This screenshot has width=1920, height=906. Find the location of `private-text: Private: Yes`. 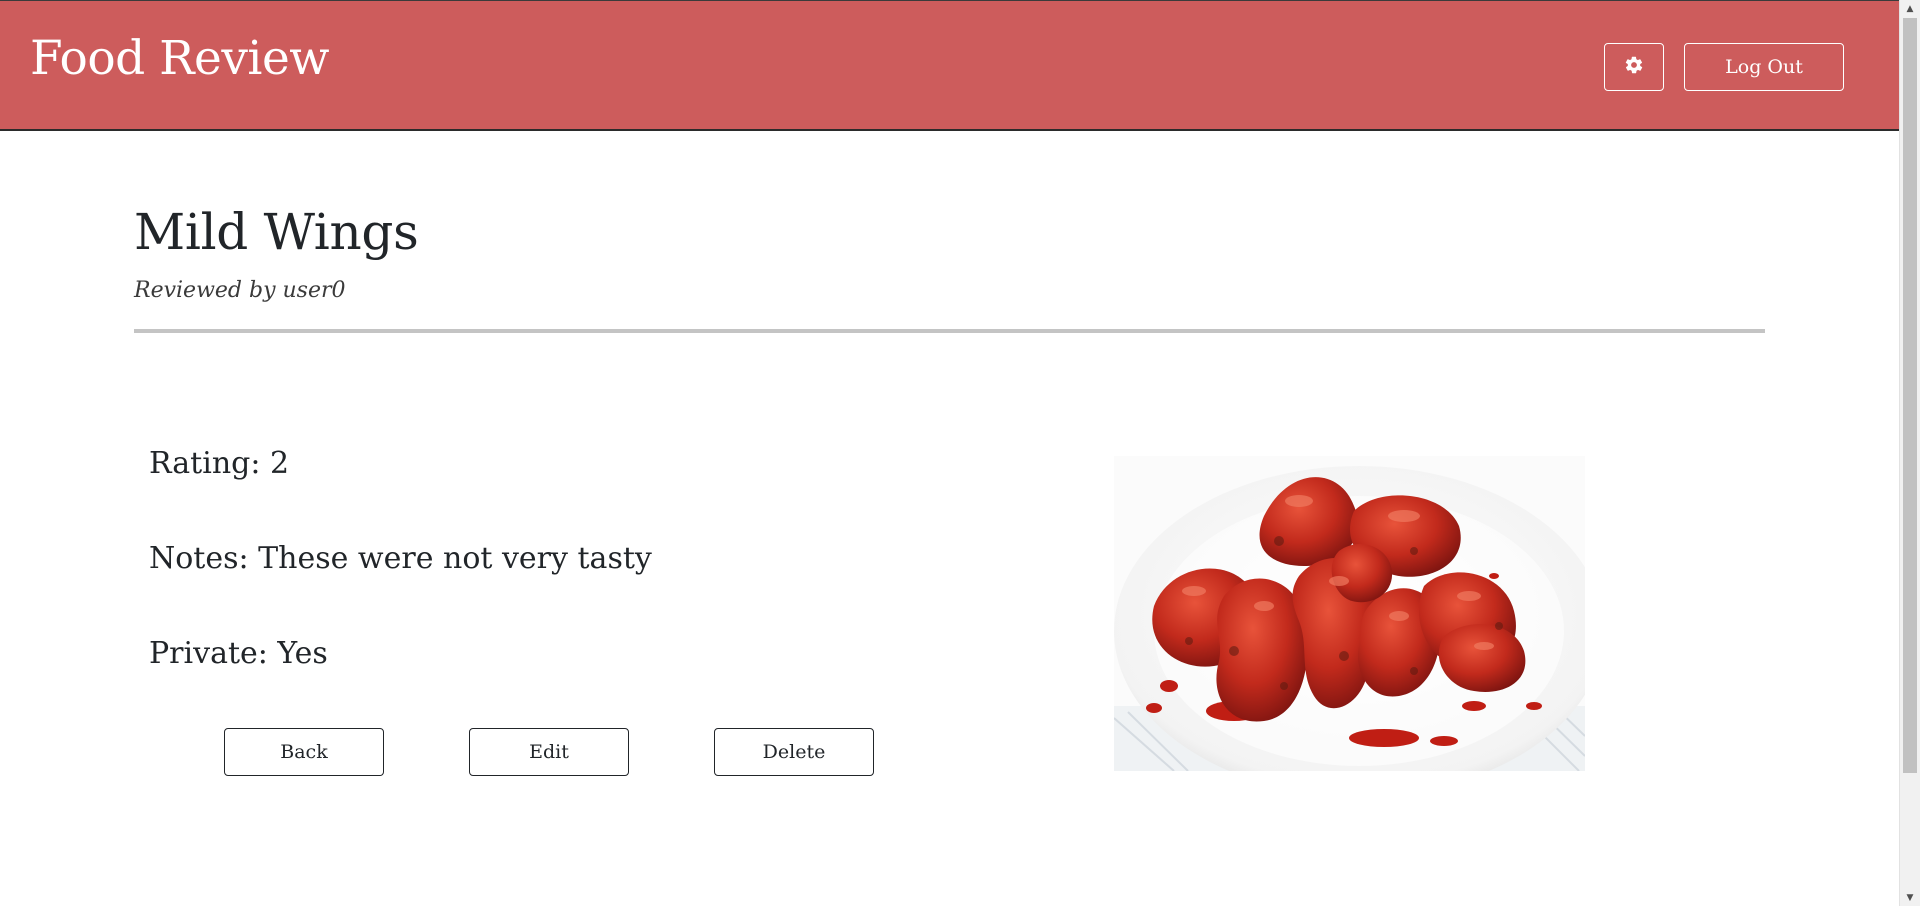

private-text: Private: Yes is located at coordinates (238, 653).